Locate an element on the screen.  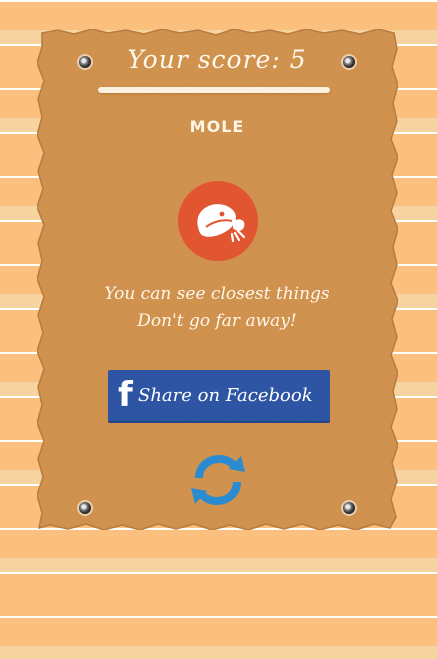
replay-icon is located at coordinates (218, 480).